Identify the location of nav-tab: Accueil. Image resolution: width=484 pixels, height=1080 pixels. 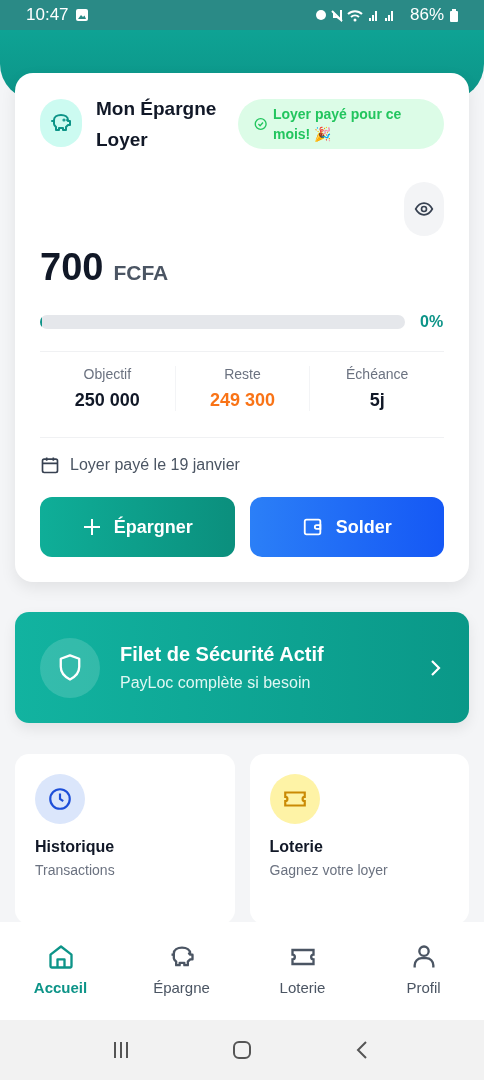
(60, 971).